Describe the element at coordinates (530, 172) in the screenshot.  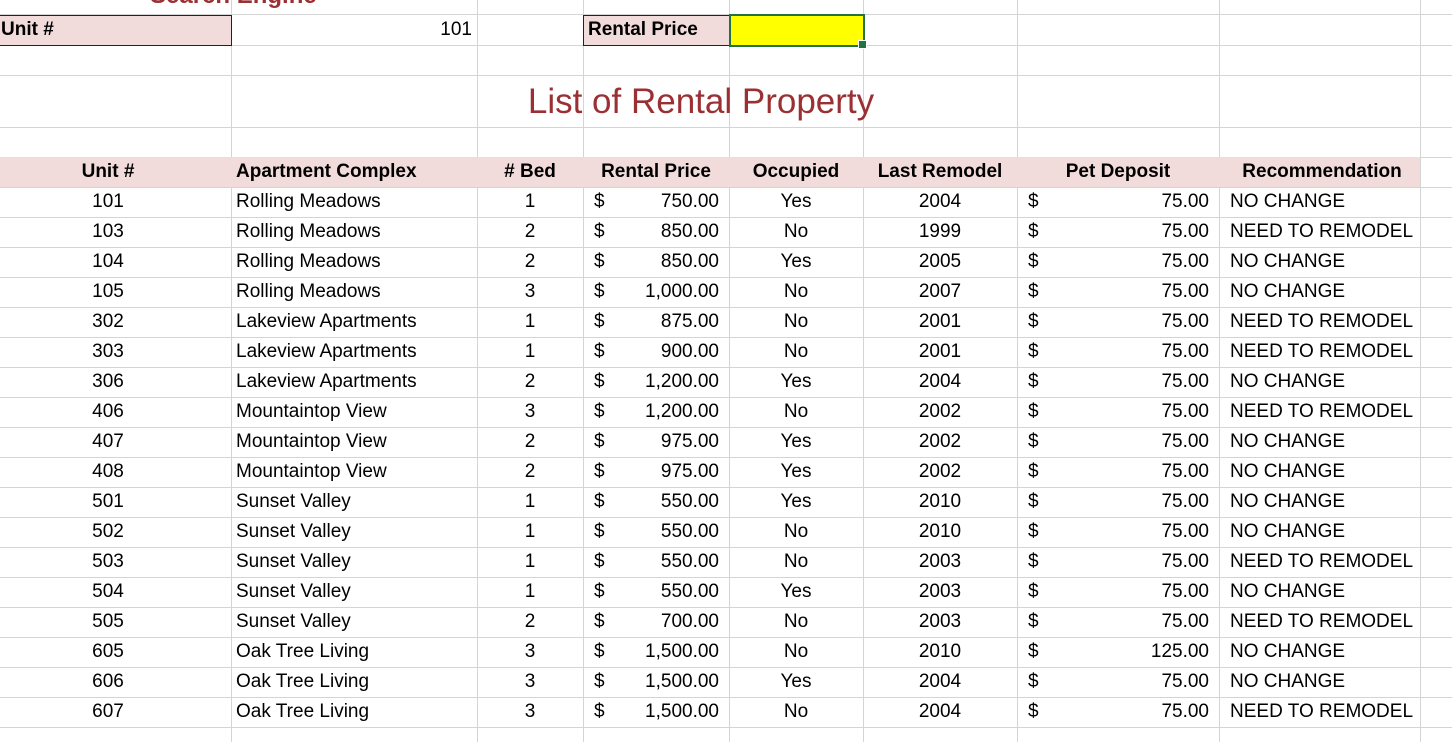
I see `column-header-bed: # Bed` at that location.